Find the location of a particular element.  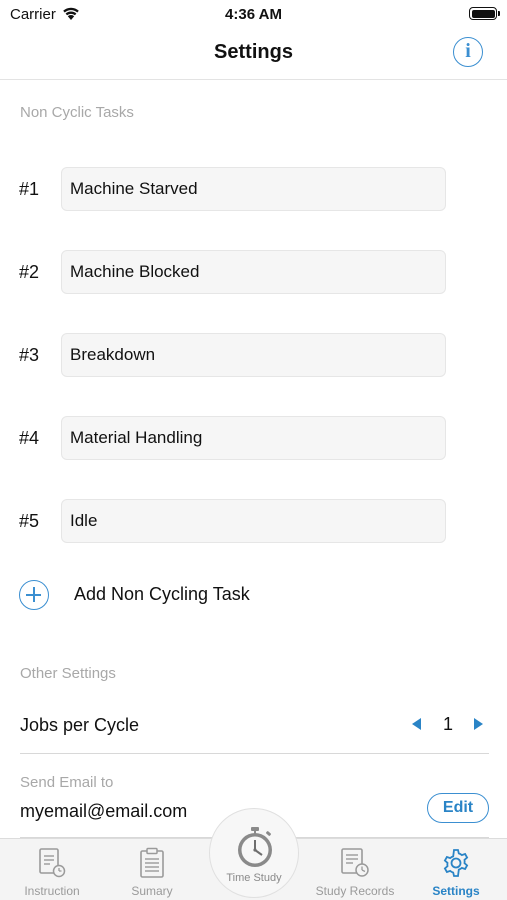

page-title: Settings is located at coordinates (253, 52).